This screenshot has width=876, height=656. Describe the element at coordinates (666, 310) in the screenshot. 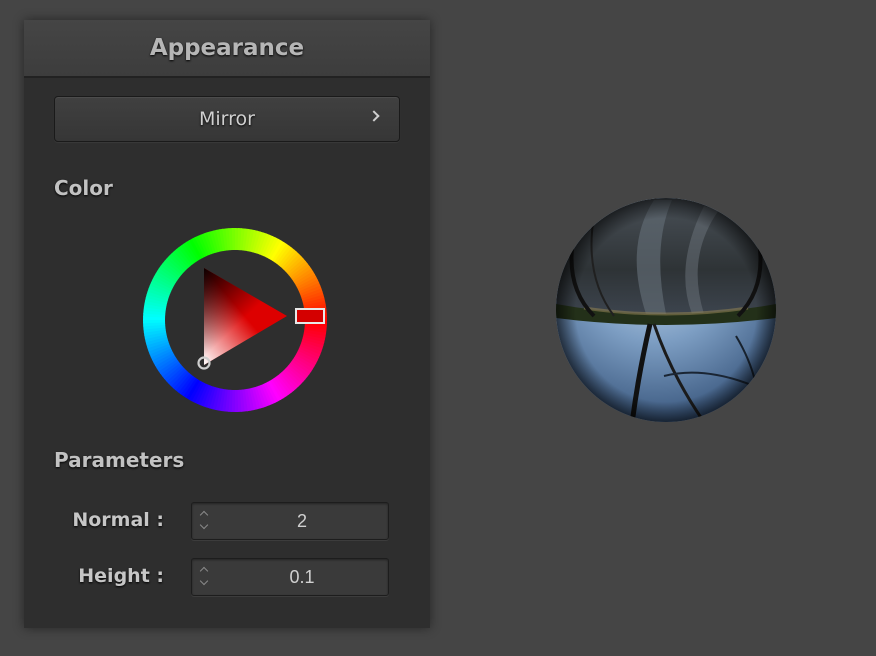

I see `mirror-sphere-preview` at that location.